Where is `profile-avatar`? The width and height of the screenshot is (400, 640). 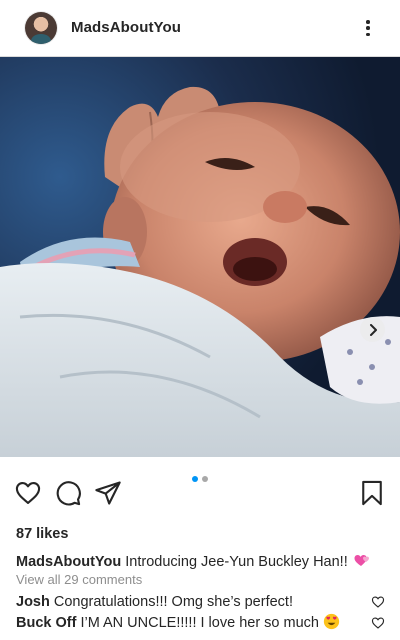 profile-avatar is located at coordinates (41, 28).